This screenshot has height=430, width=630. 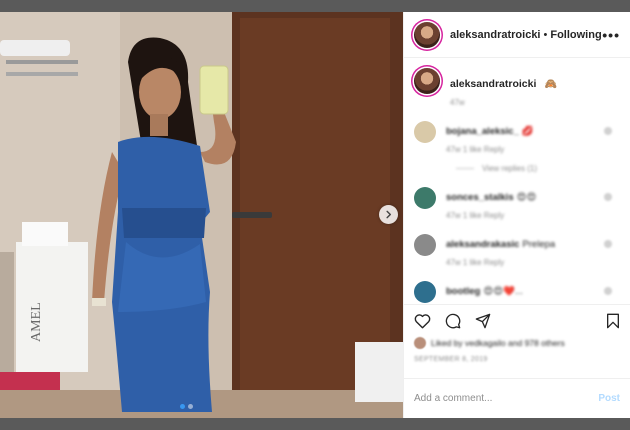 I want to click on chevron-right-icon, so click(x=389, y=214).